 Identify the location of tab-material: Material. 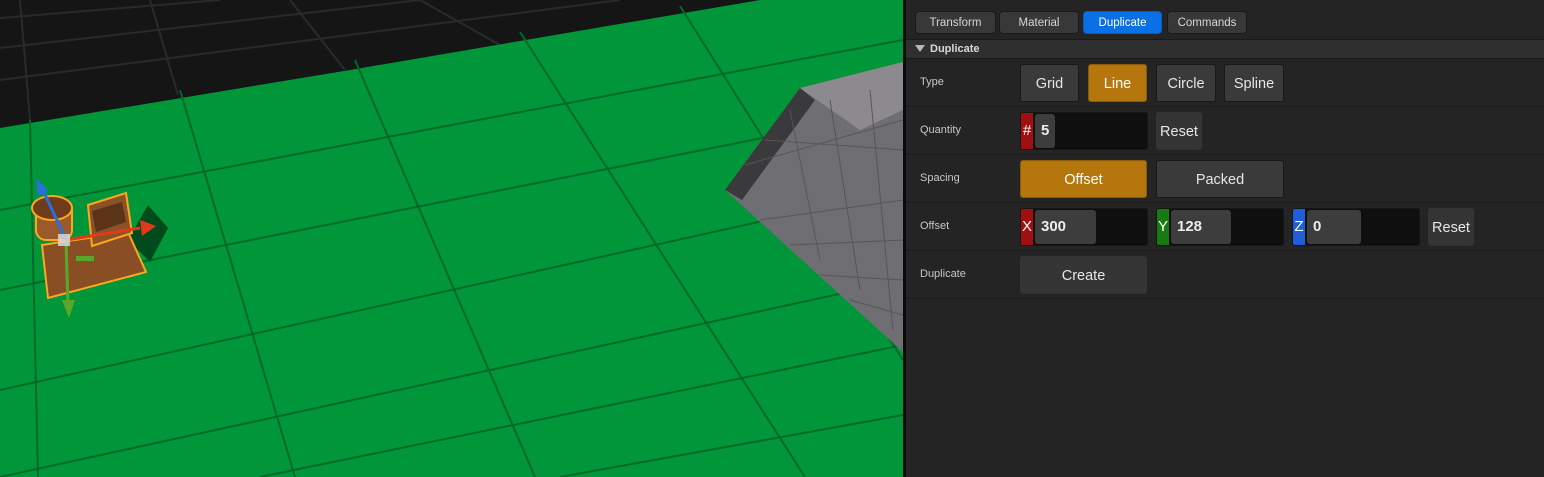
(1039, 22).